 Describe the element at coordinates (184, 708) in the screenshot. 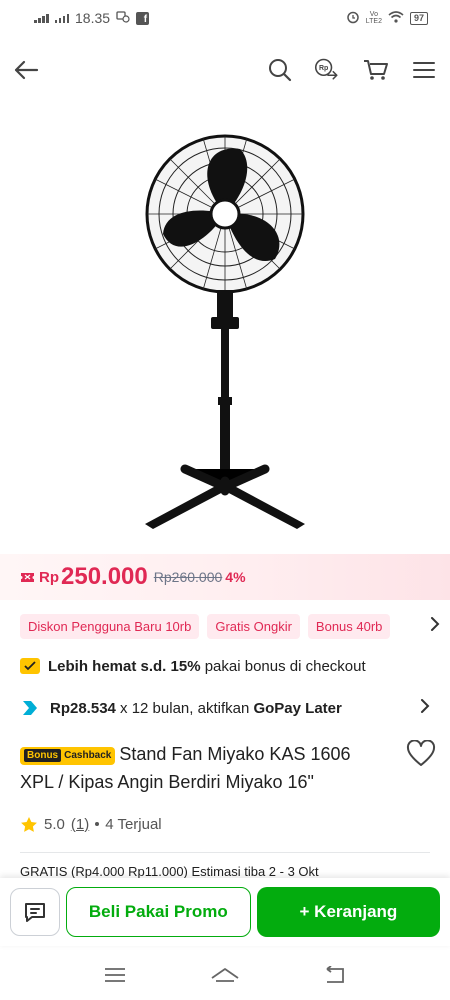

I see `gopay-text: x 12 bulan, aktifkan` at that location.